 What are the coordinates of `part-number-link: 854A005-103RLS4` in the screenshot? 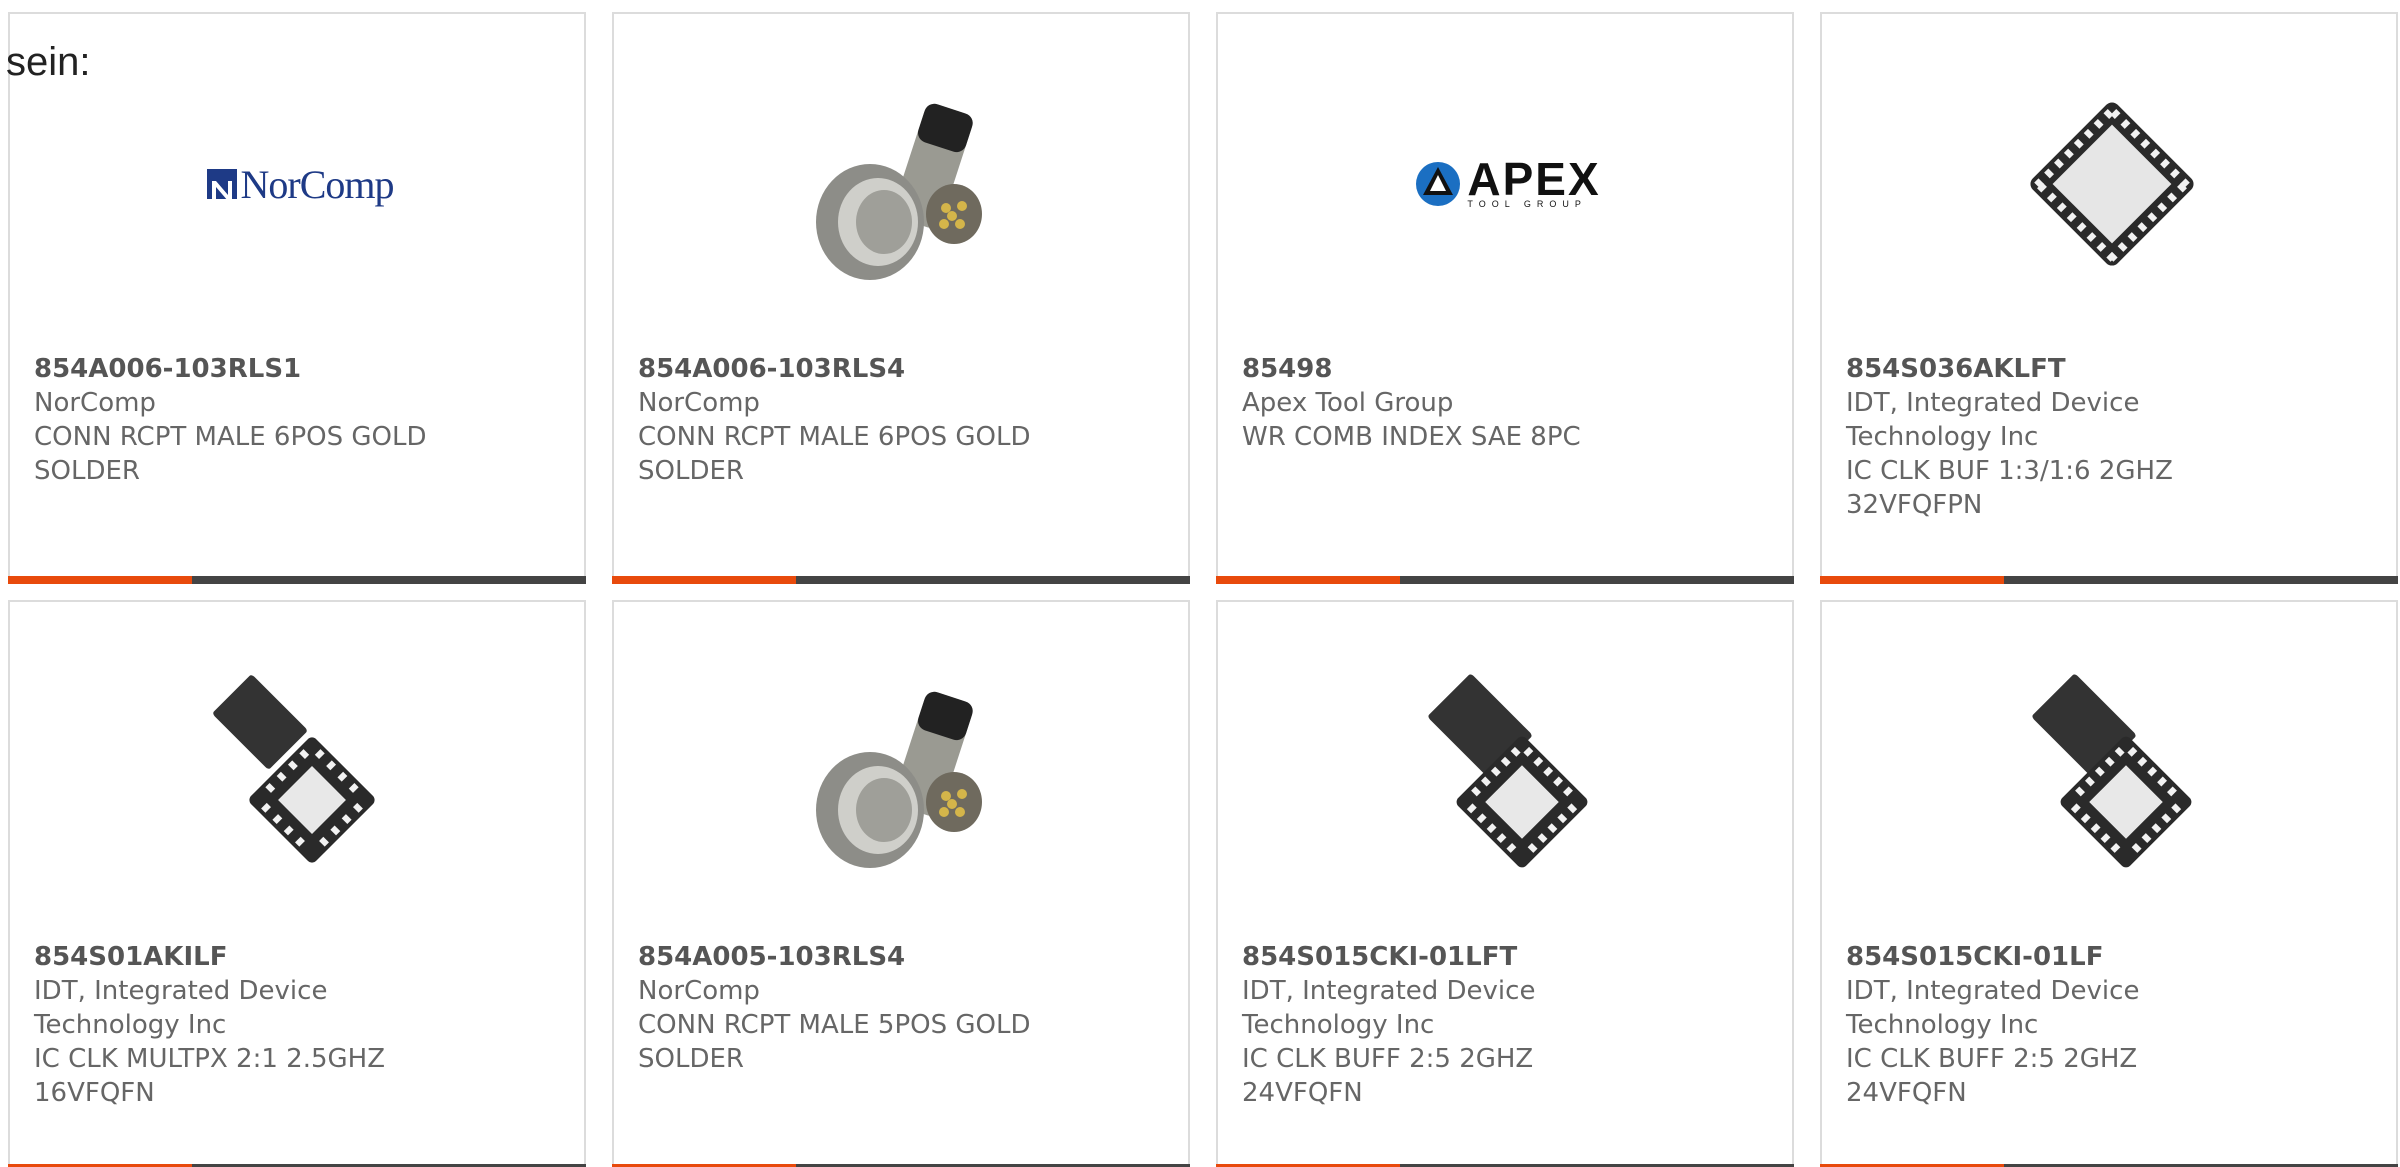 It's located at (848, 957).